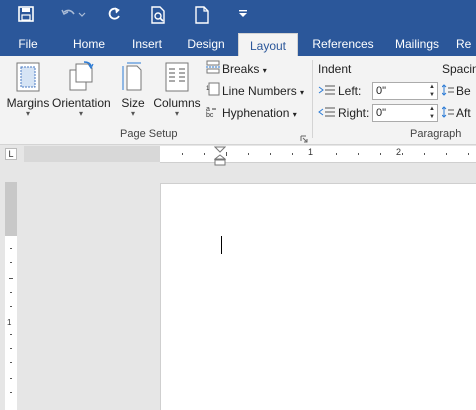 This screenshot has width=476, height=410. I want to click on size-icon, so click(132, 76).